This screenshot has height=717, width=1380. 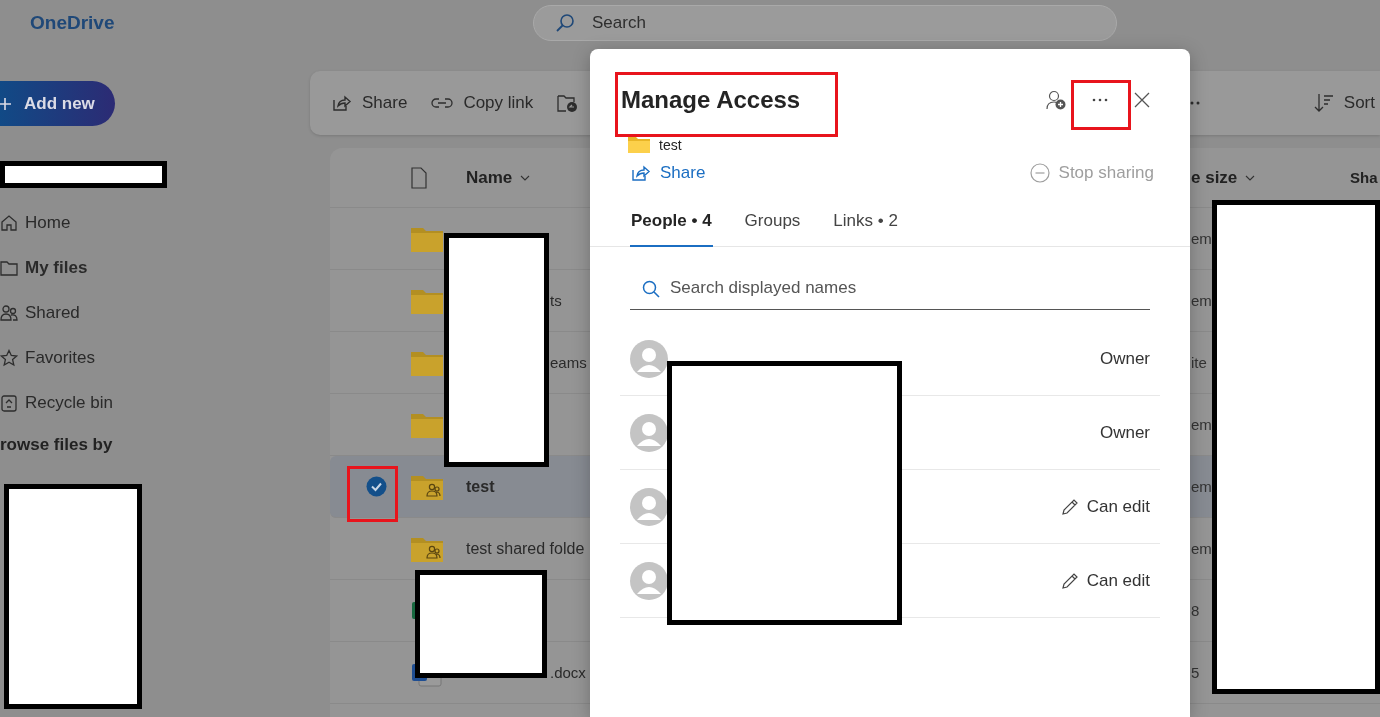 What do you see at coordinates (155, 312) in the screenshot?
I see `nav-item: Shared` at bounding box center [155, 312].